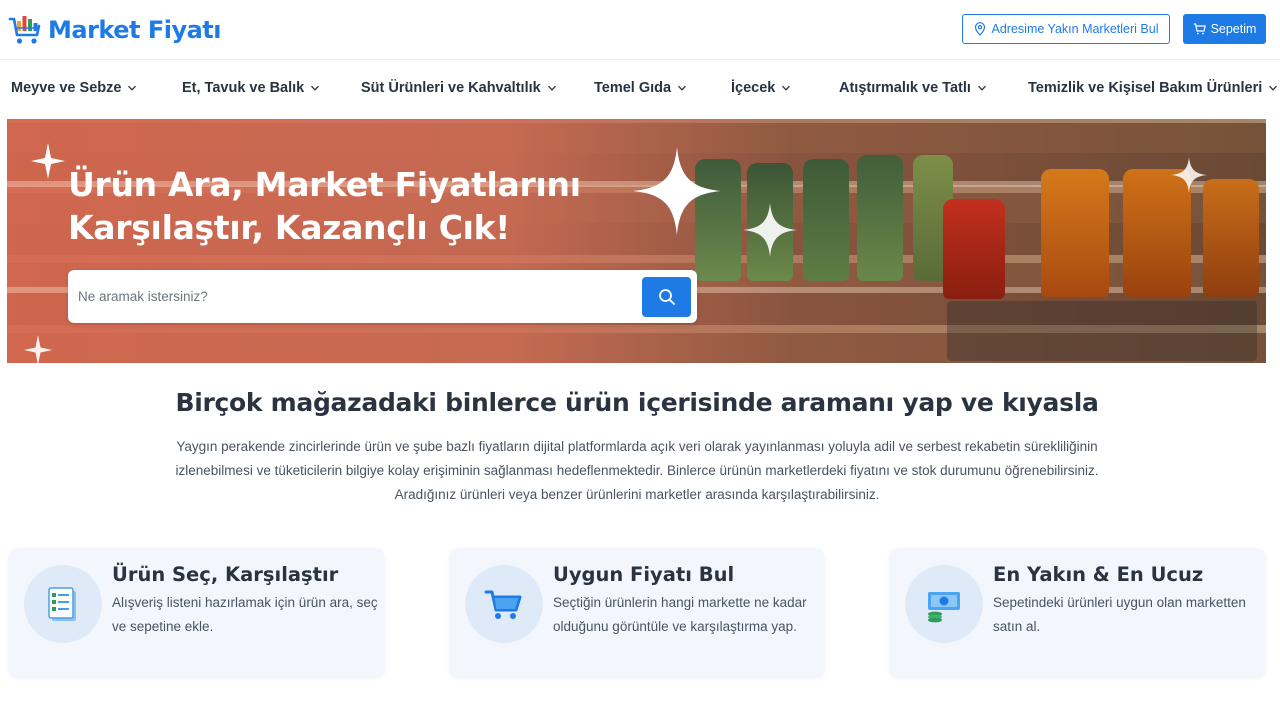 The image size is (1280, 706). Describe the element at coordinates (225, 574) in the screenshot. I see `feature-title: Ürün Seç, Karşılaştır` at that location.